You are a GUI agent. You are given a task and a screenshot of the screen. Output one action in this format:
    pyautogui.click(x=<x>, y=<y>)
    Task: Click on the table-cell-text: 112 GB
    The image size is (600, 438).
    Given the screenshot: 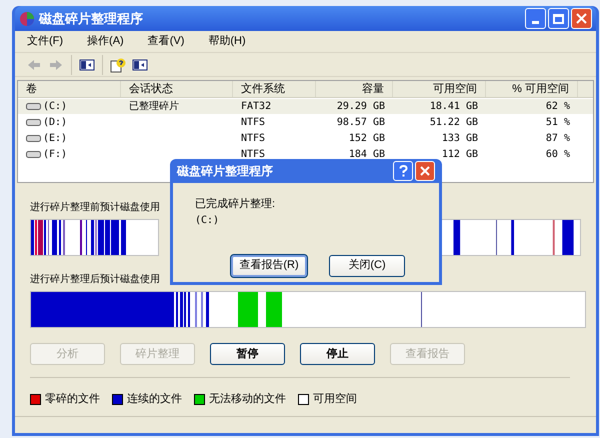 What is the action you would take?
    pyautogui.click(x=460, y=155)
    